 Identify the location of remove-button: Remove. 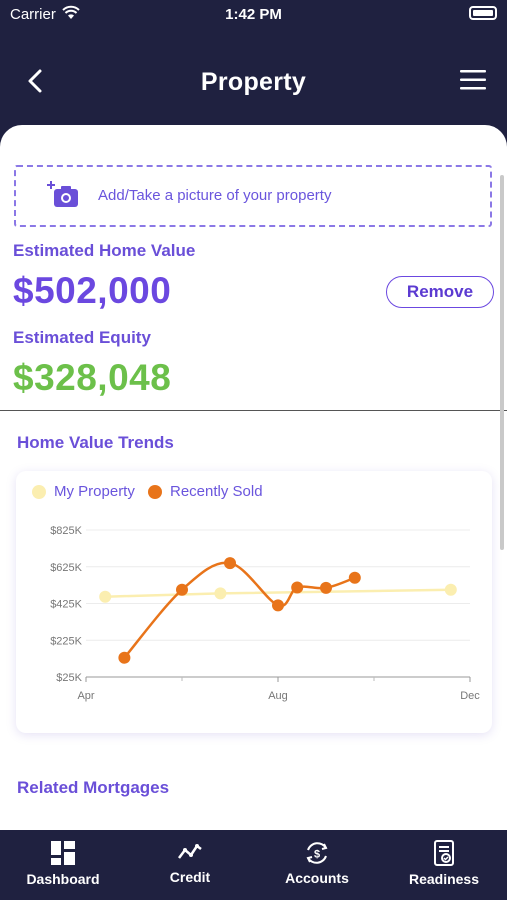
(440, 292).